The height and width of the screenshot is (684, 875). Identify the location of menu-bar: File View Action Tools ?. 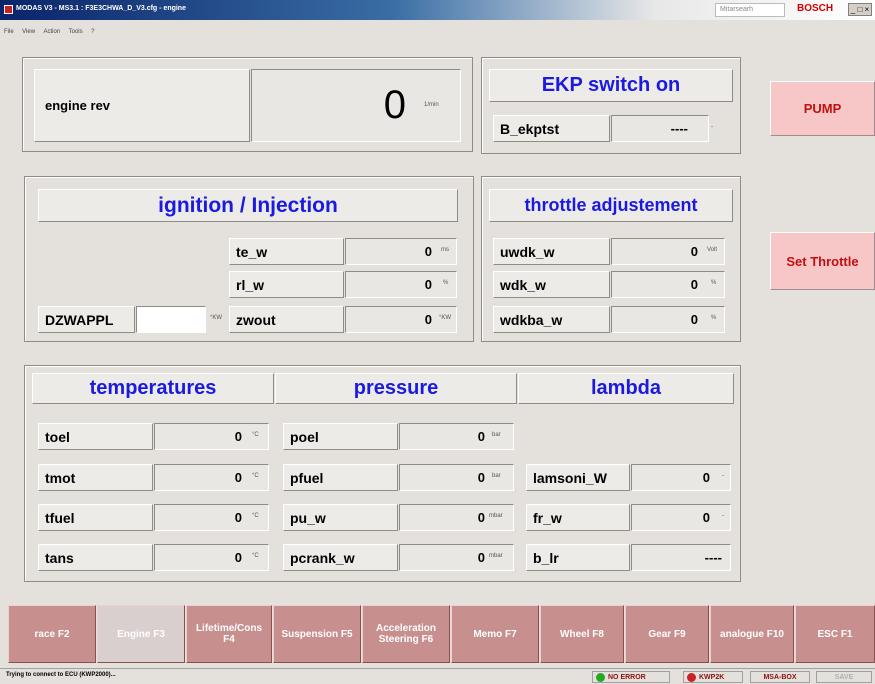
(437, 27).